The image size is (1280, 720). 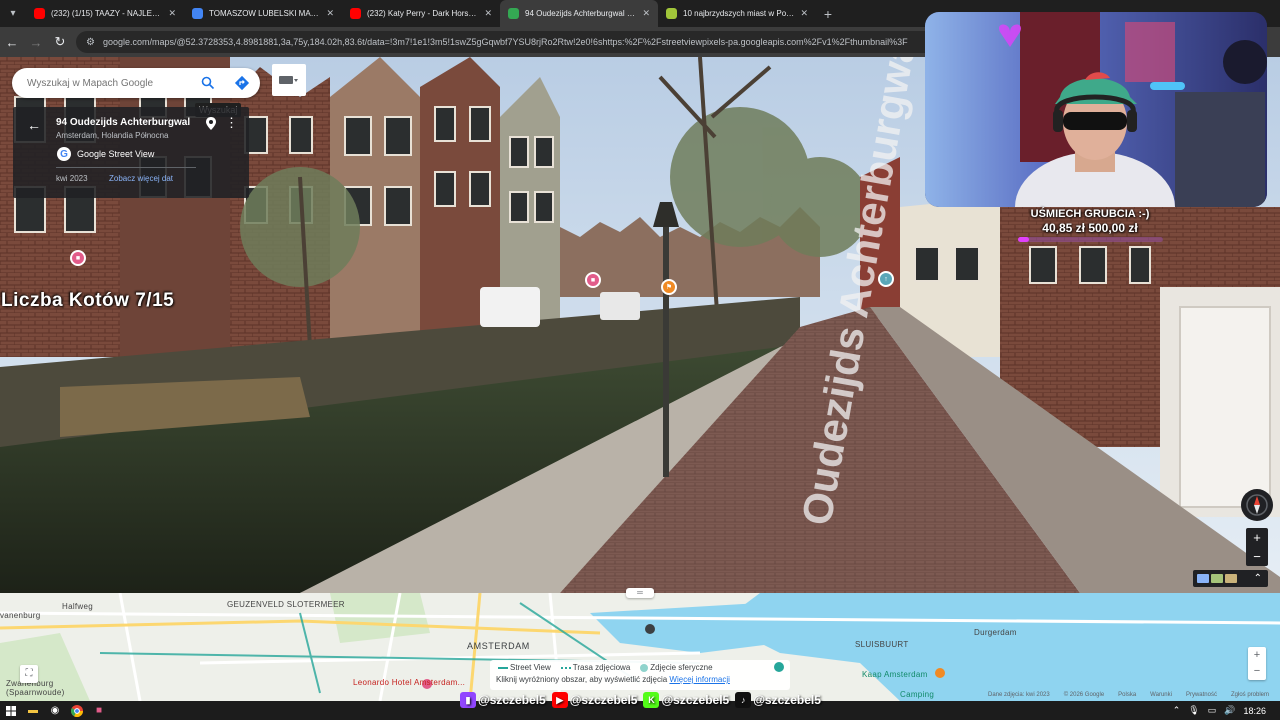 What do you see at coordinates (995, 632) in the screenshot?
I see `map-label: Durgerdam` at bounding box center [995, 632].